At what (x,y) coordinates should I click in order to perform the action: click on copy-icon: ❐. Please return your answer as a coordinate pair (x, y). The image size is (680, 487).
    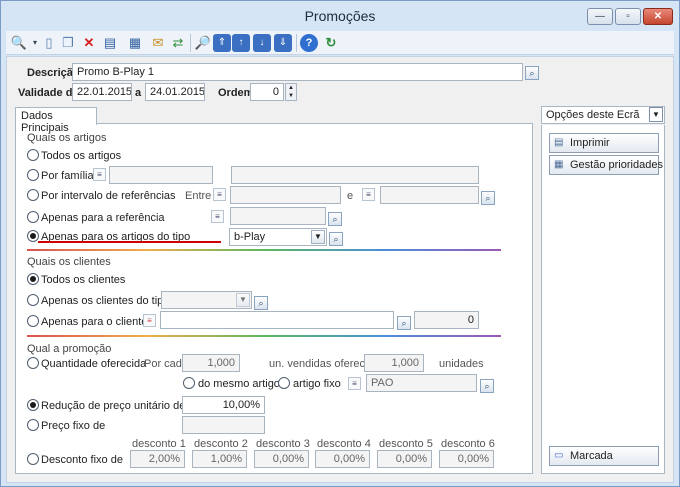
    Looking at the image, I should click on (68, 43).